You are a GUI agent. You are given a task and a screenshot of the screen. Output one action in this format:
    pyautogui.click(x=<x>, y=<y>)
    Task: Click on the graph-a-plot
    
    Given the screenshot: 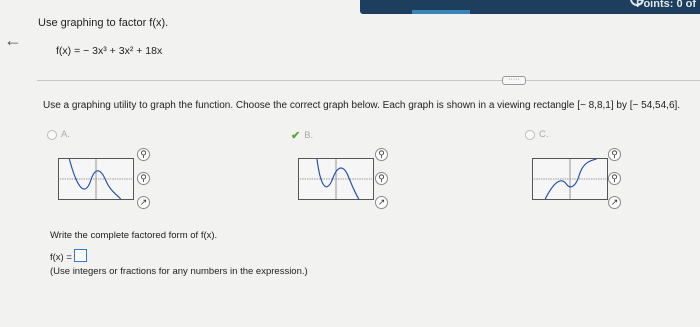 What is the action you would take?
    pyautogui.click(x=96, y=179)
    